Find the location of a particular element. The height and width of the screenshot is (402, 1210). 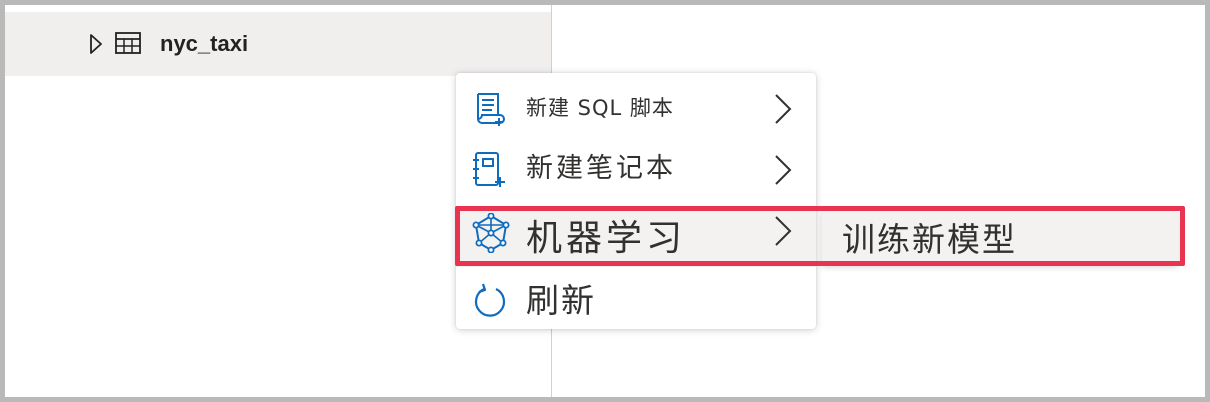

highlight-box is located at coordinates (820, 236).